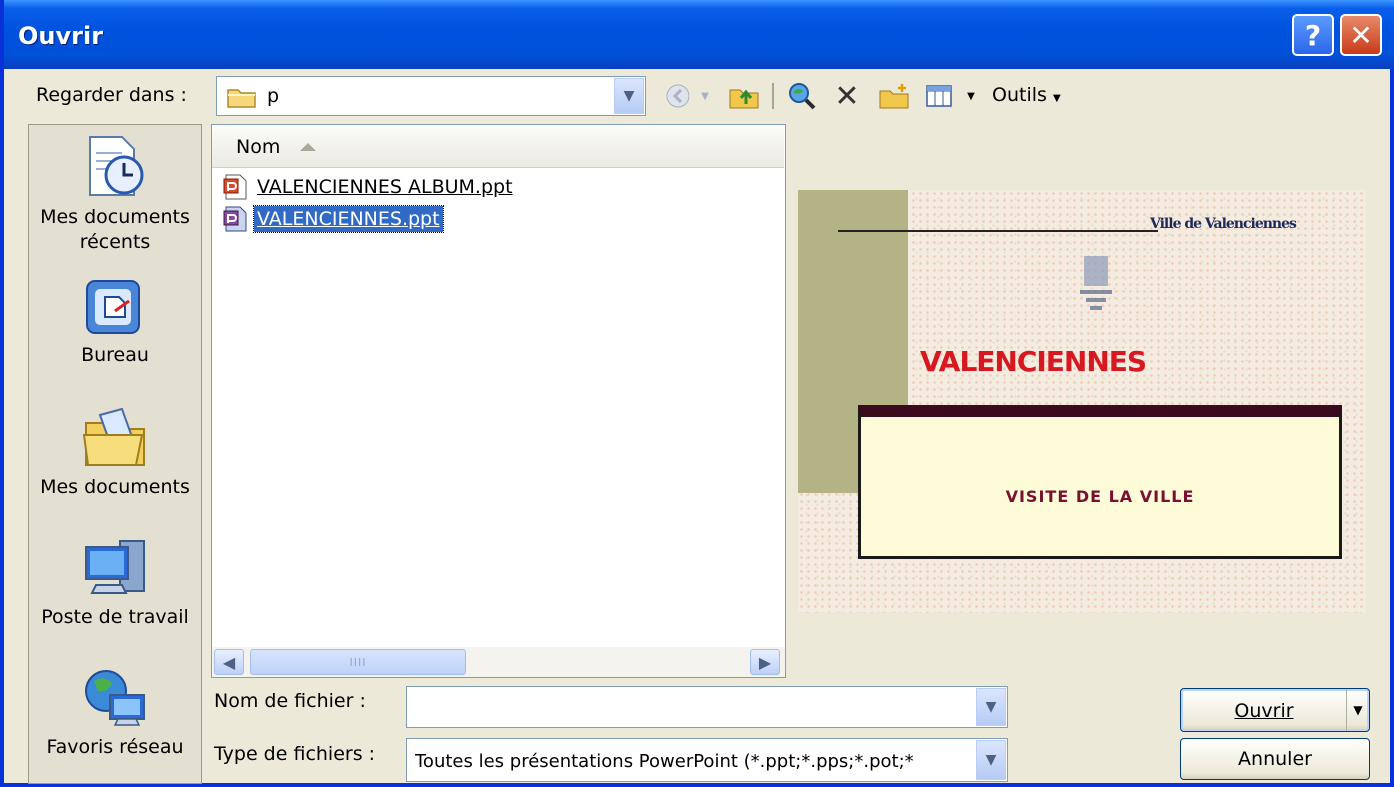 The image size is (1394, 787). What do you see at coordinates (939, 96) in the screenshot?
I see `views-icon` at bounding box center [939, 96].